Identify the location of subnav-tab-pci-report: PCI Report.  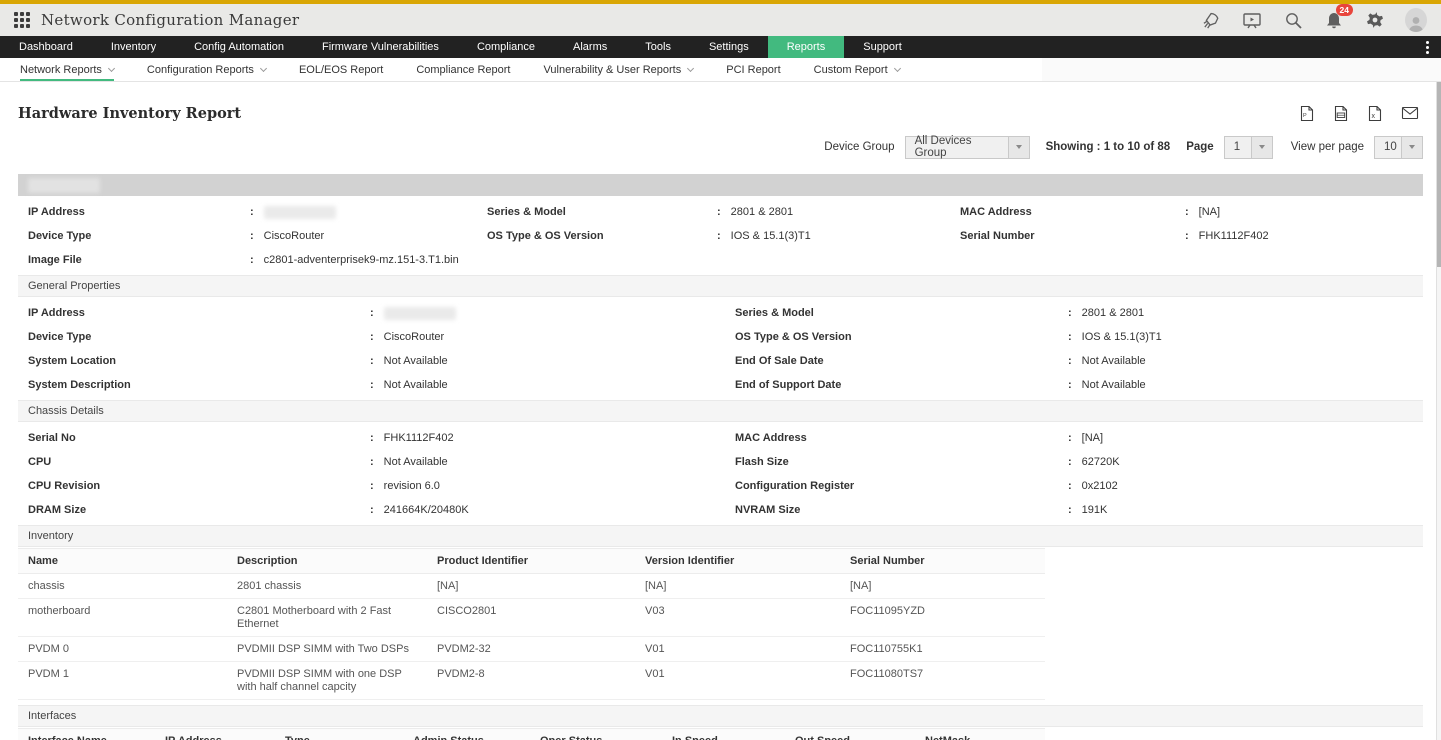
(753, 69).